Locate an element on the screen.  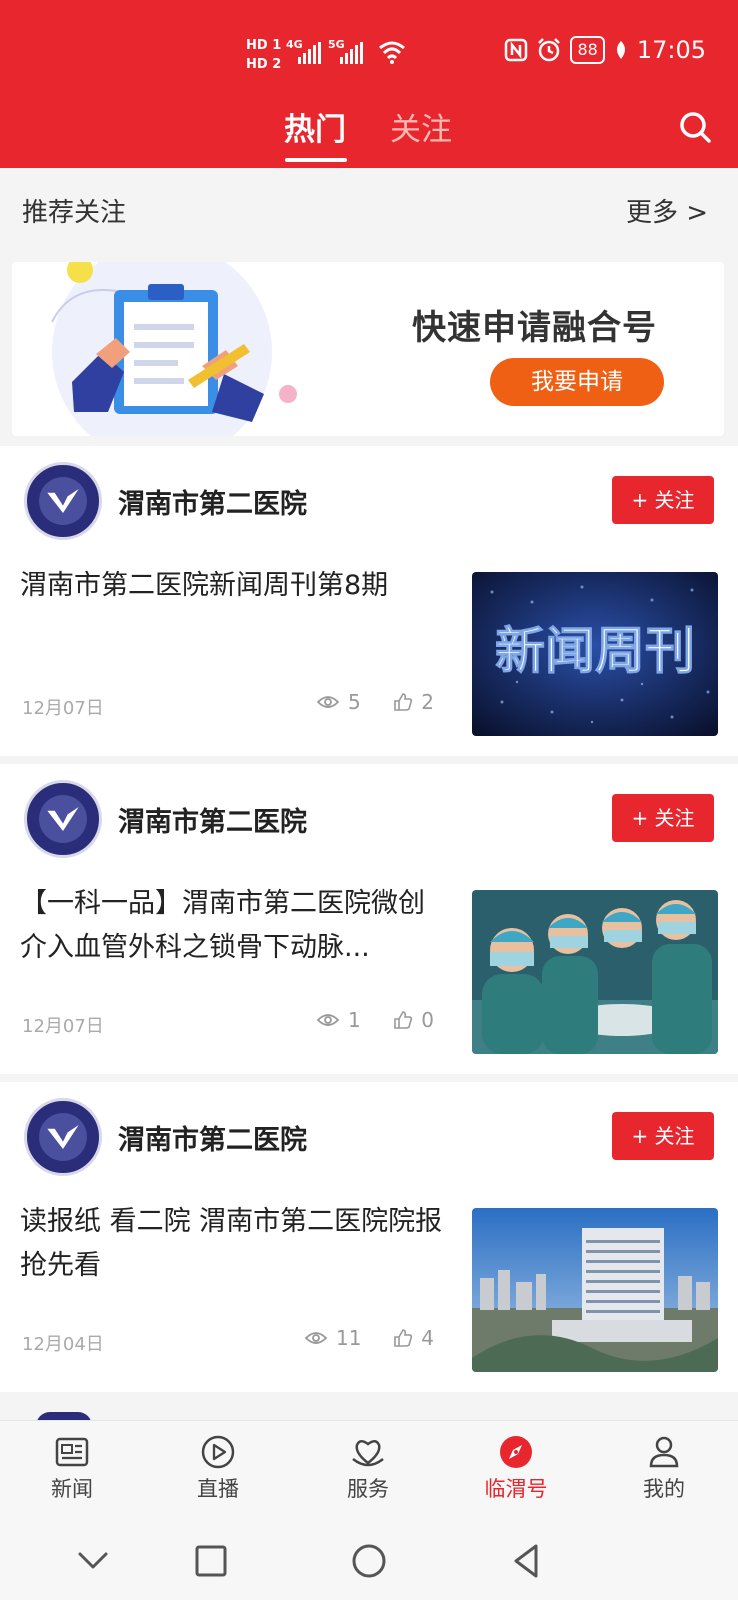
surgery-photo is located at coordinates (595, 972).